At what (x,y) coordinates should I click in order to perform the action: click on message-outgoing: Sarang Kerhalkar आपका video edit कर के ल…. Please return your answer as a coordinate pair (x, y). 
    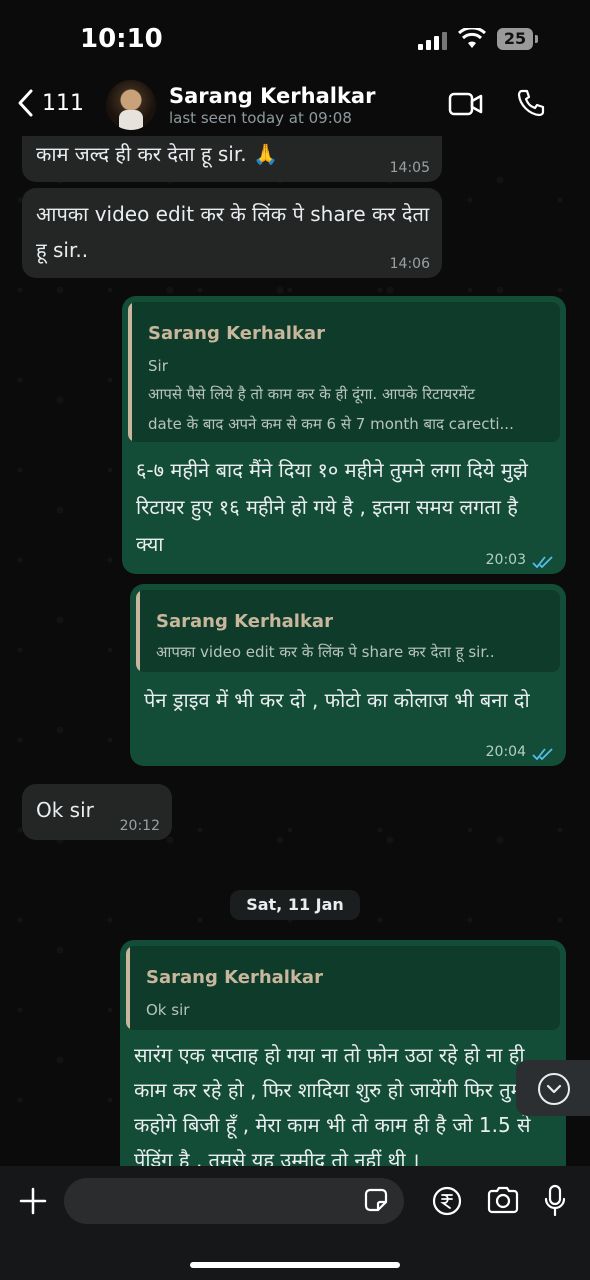
    Looking at the image, I should click on (348, 675).